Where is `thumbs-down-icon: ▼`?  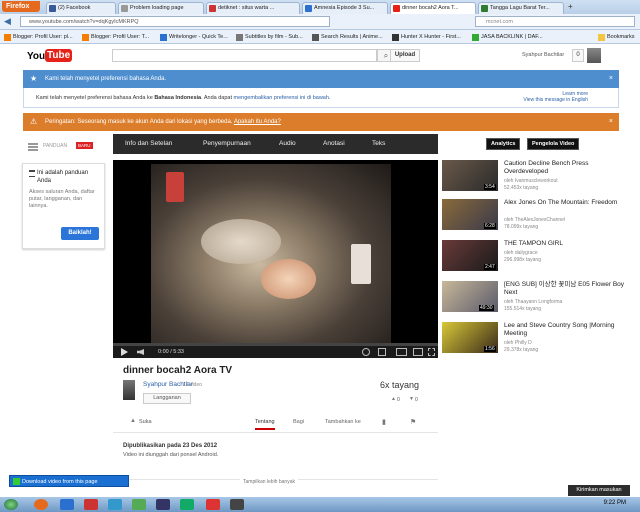
thumbs-down-icon: ▼ is located at coordinates (411, 399).